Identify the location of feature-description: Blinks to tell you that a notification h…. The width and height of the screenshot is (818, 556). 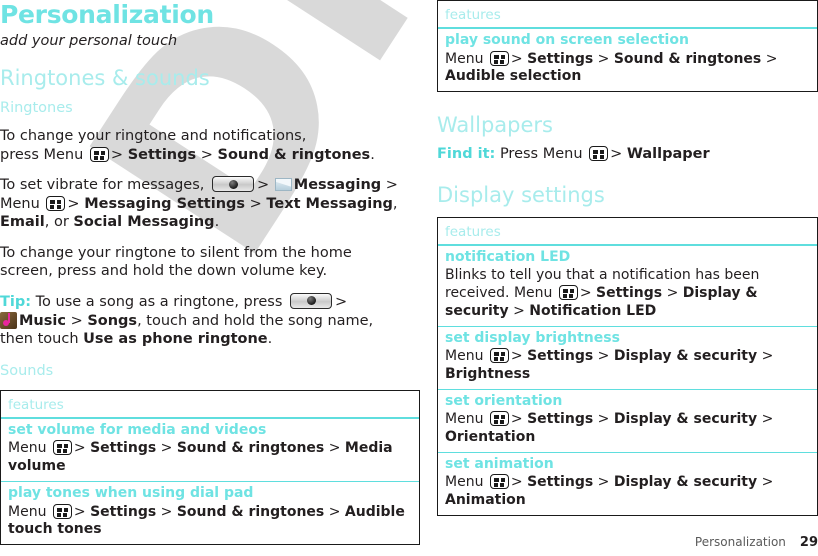
(627, 293).